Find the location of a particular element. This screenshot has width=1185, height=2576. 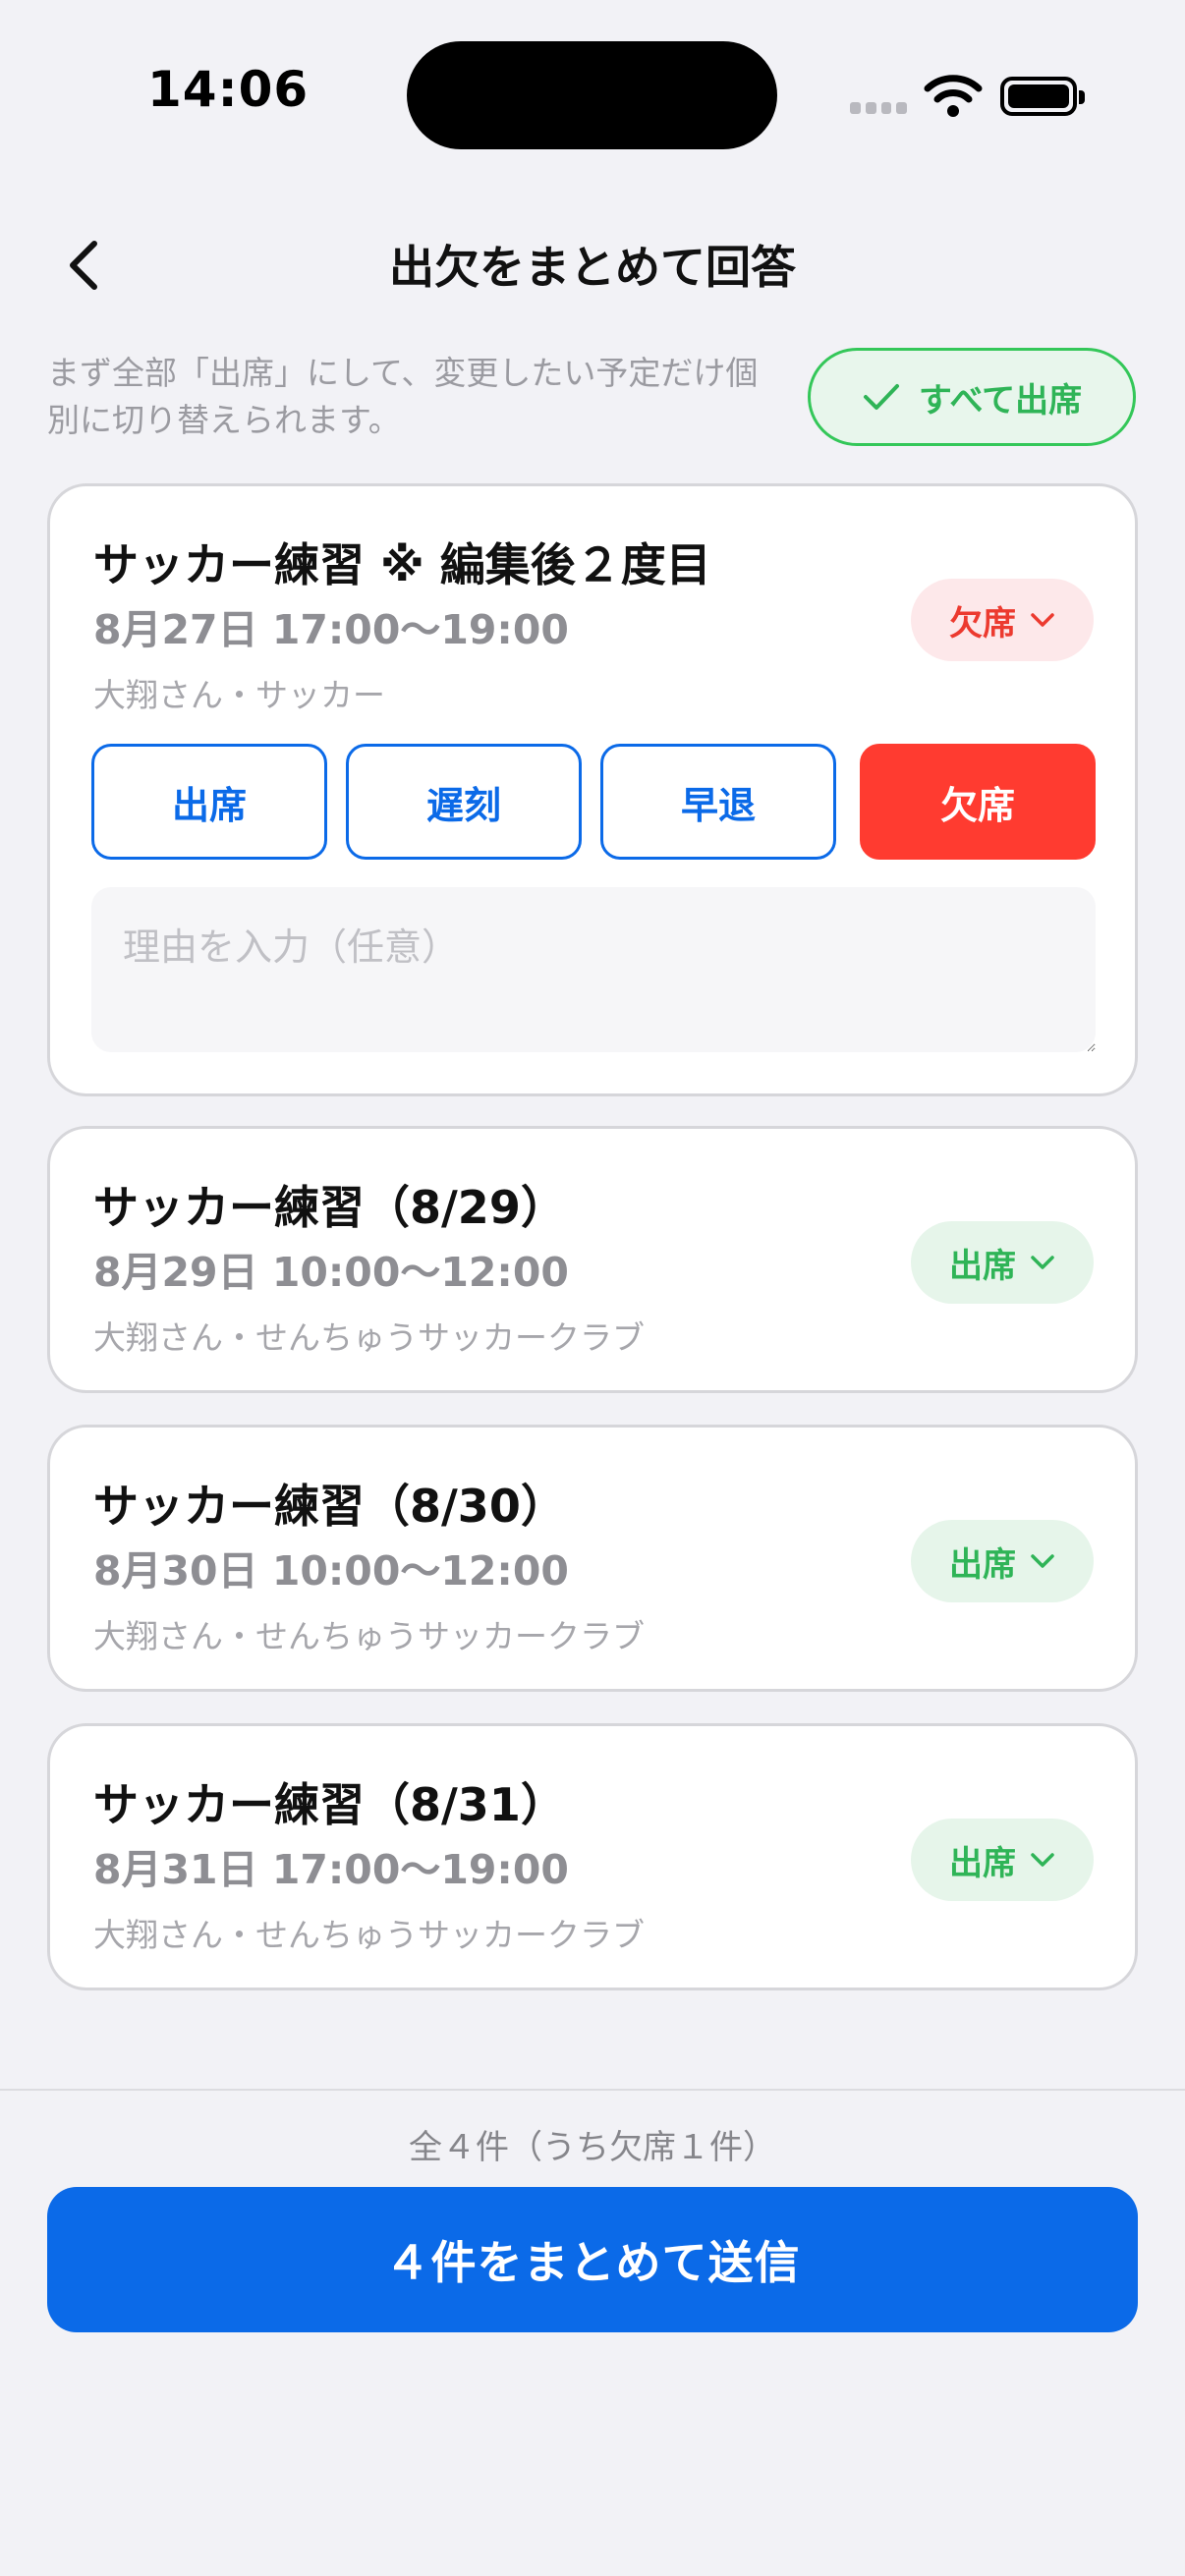

option-attend-button: 出席 is located at coordinates (209, 802).